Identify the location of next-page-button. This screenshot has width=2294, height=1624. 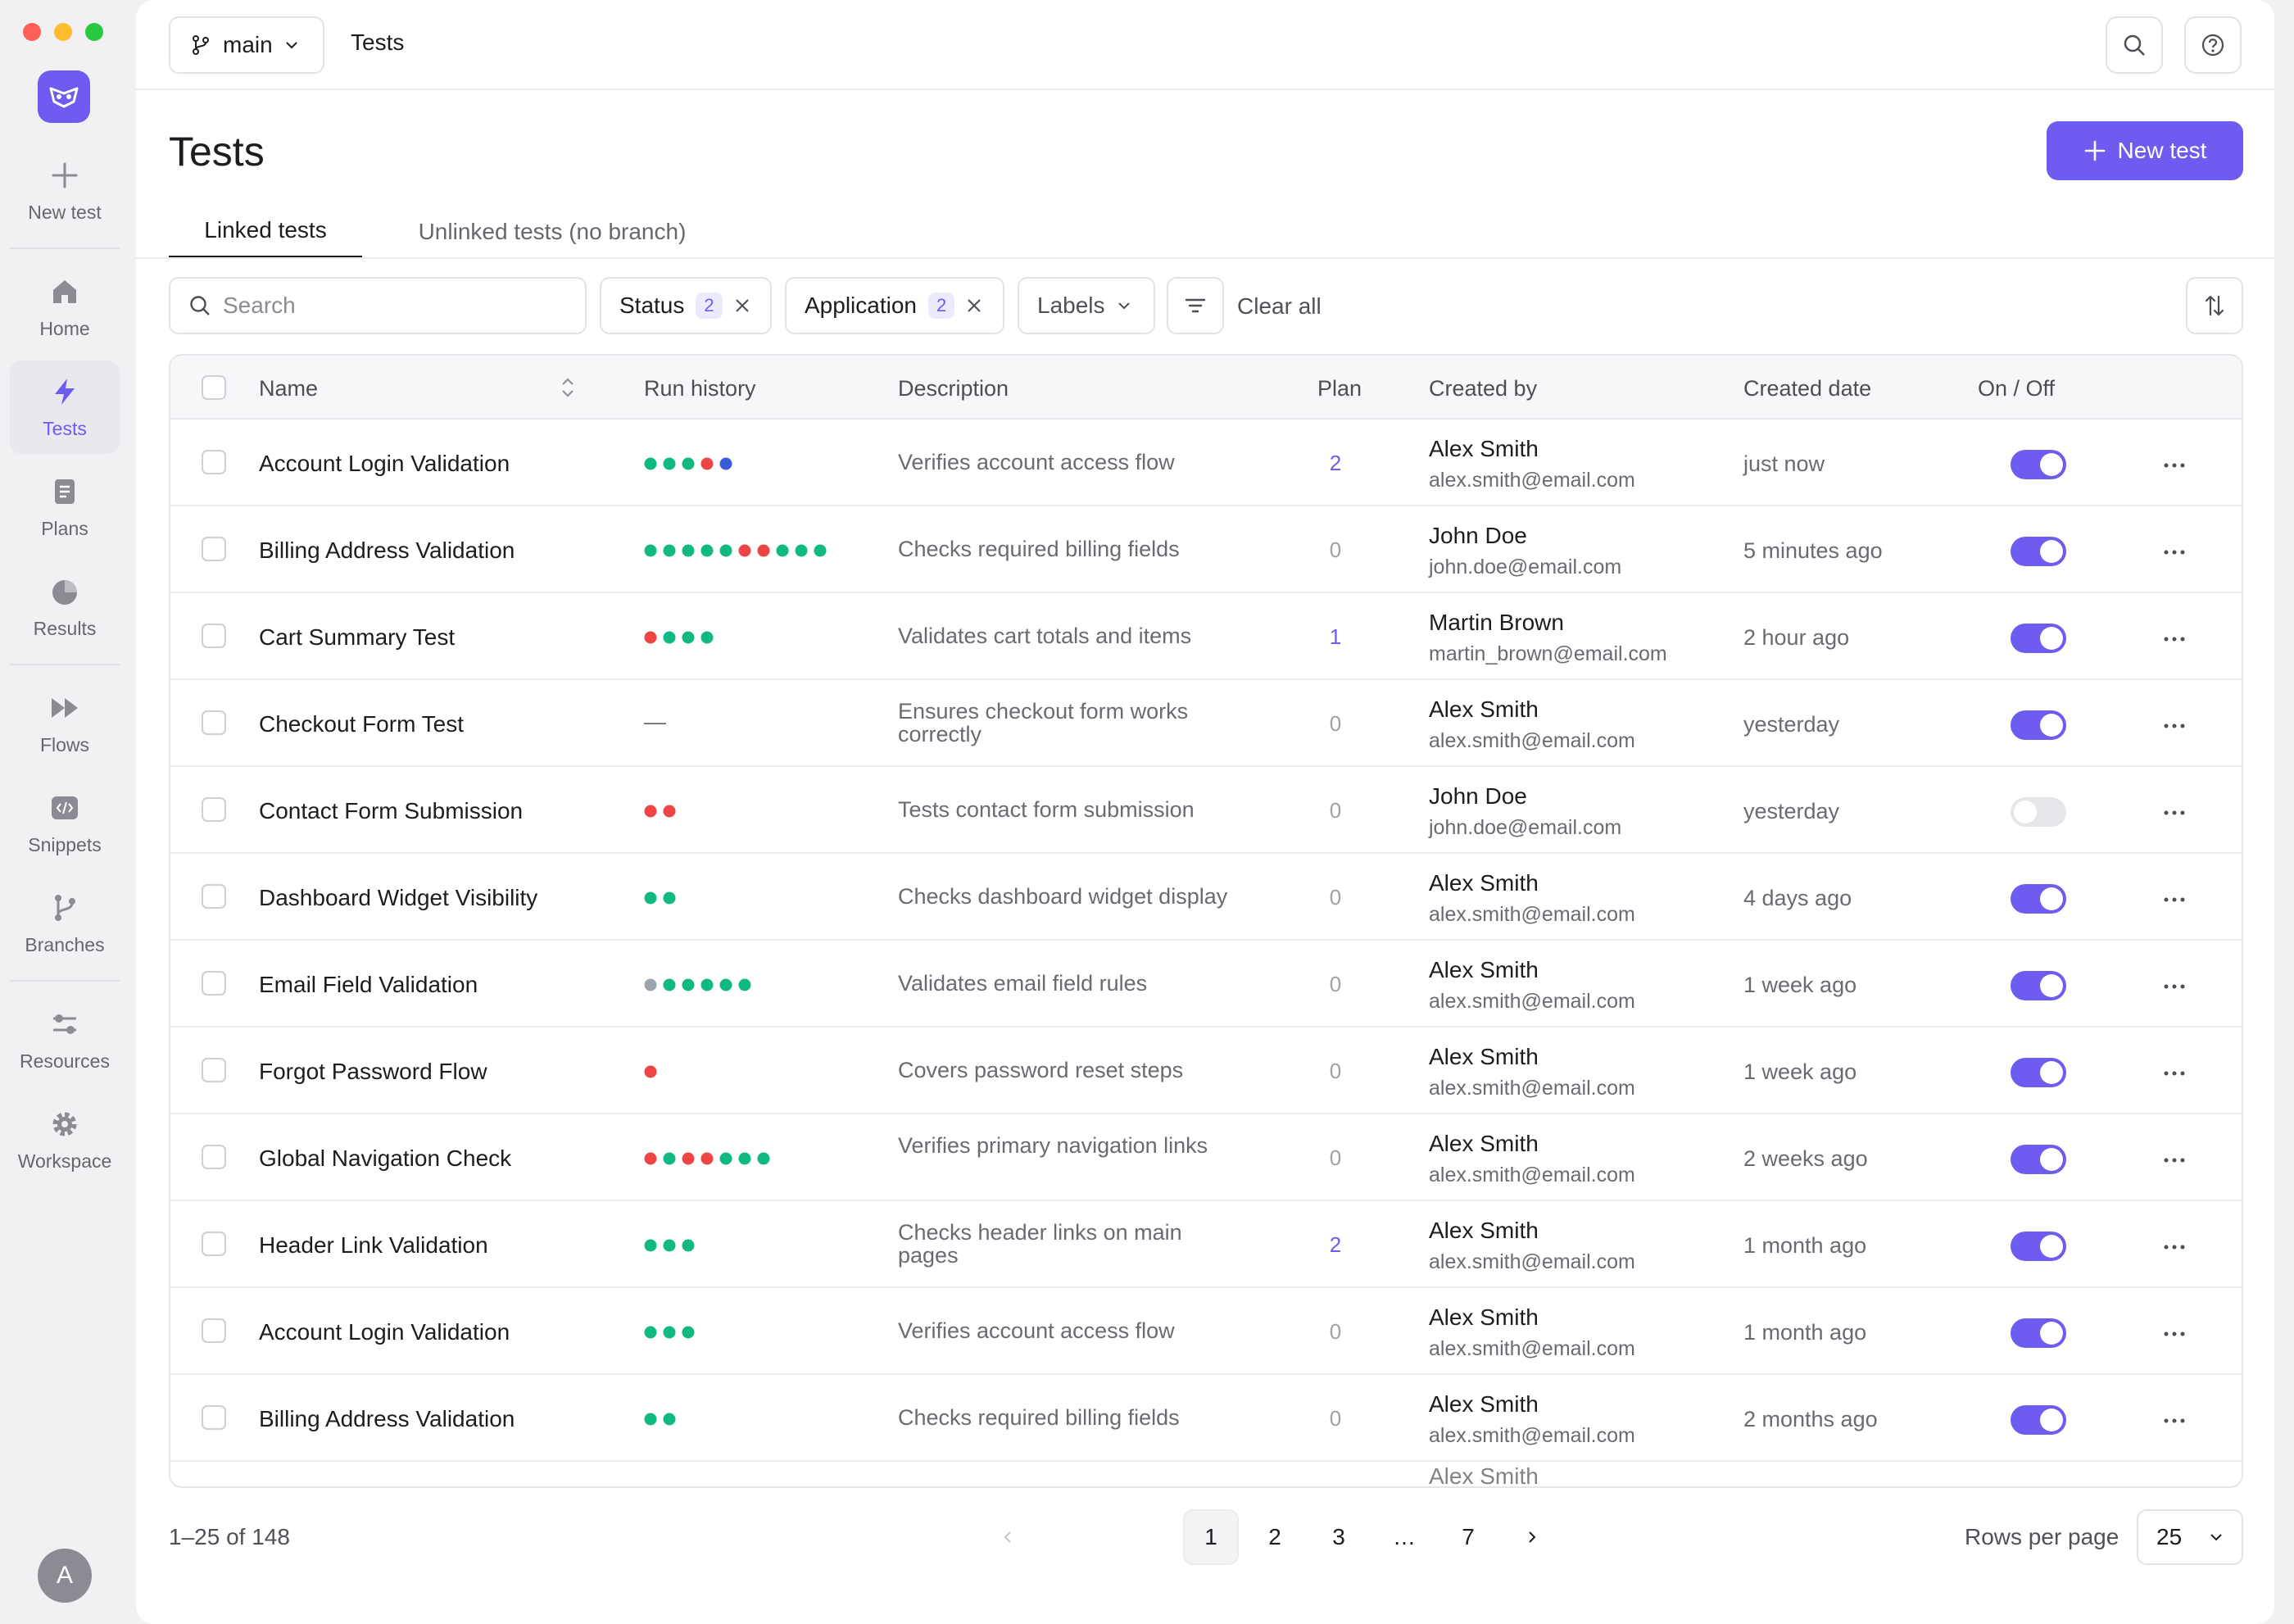
(1532, 1537).